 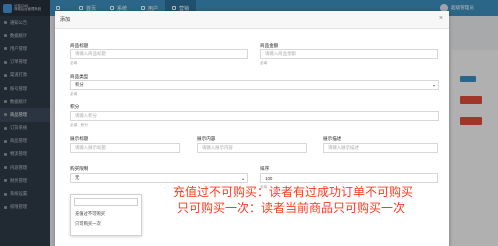 What do you see at coordinates (265, 168) in the screenshot?
I see `sort-label: 排序` at bounding box center [265, 168].